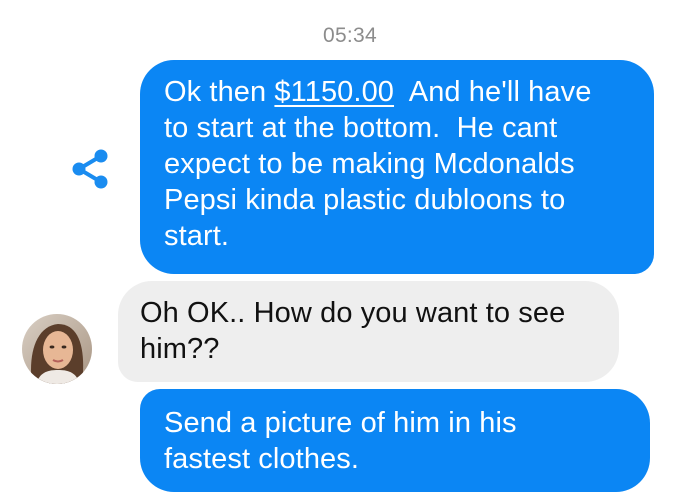 The image size is (700, 503). Describe the element at coordinates (369, 164) in the screenshot. I see `message-line: expect to be making Mcdonalds` at that location.